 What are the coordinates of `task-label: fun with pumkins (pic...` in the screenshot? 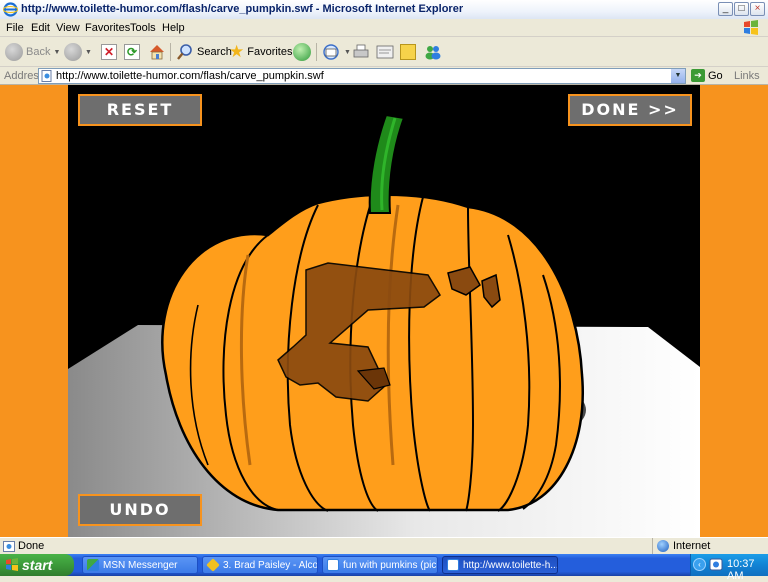 It's located at (390, 565).